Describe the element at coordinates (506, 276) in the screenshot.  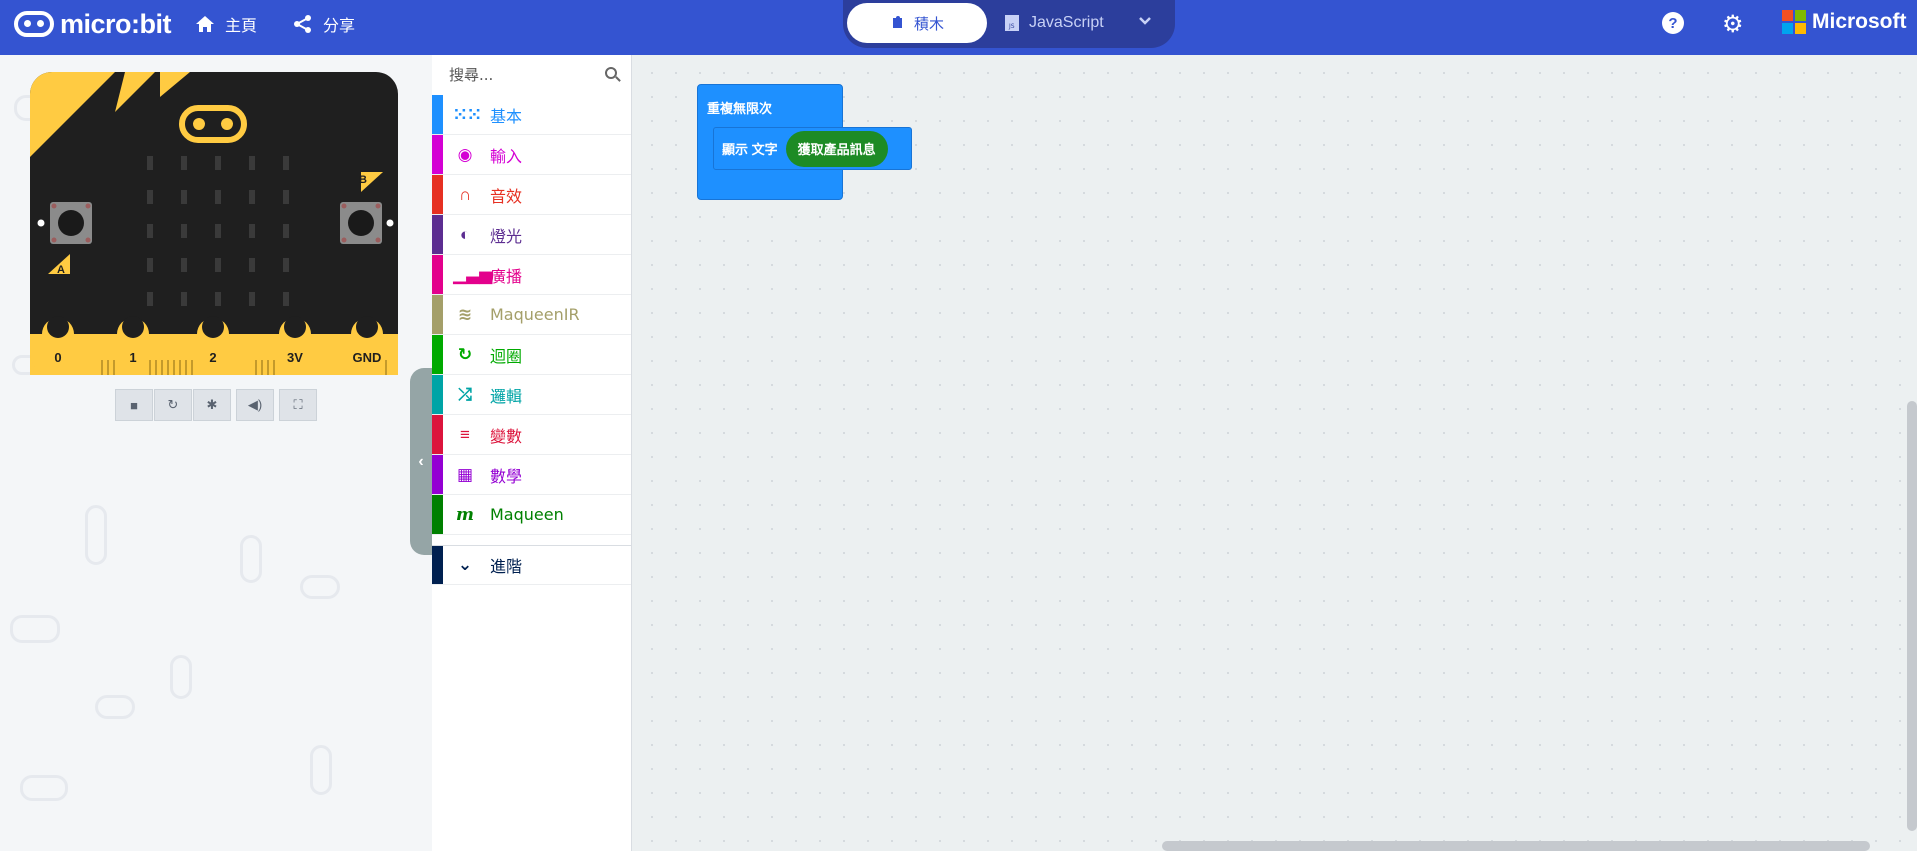
I see `category-label: 廣播` at that location.